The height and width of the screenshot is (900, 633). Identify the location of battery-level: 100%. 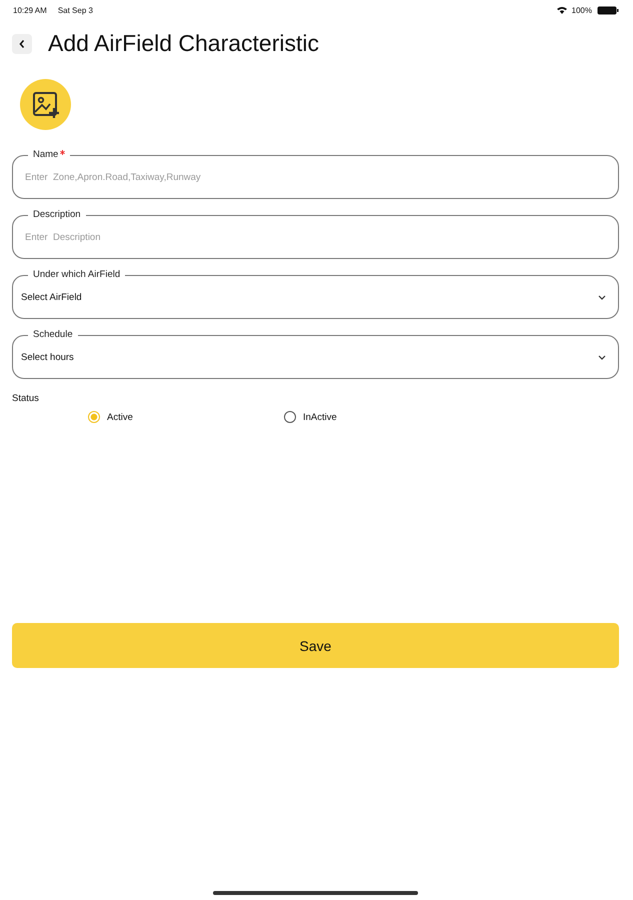
(582, 10).